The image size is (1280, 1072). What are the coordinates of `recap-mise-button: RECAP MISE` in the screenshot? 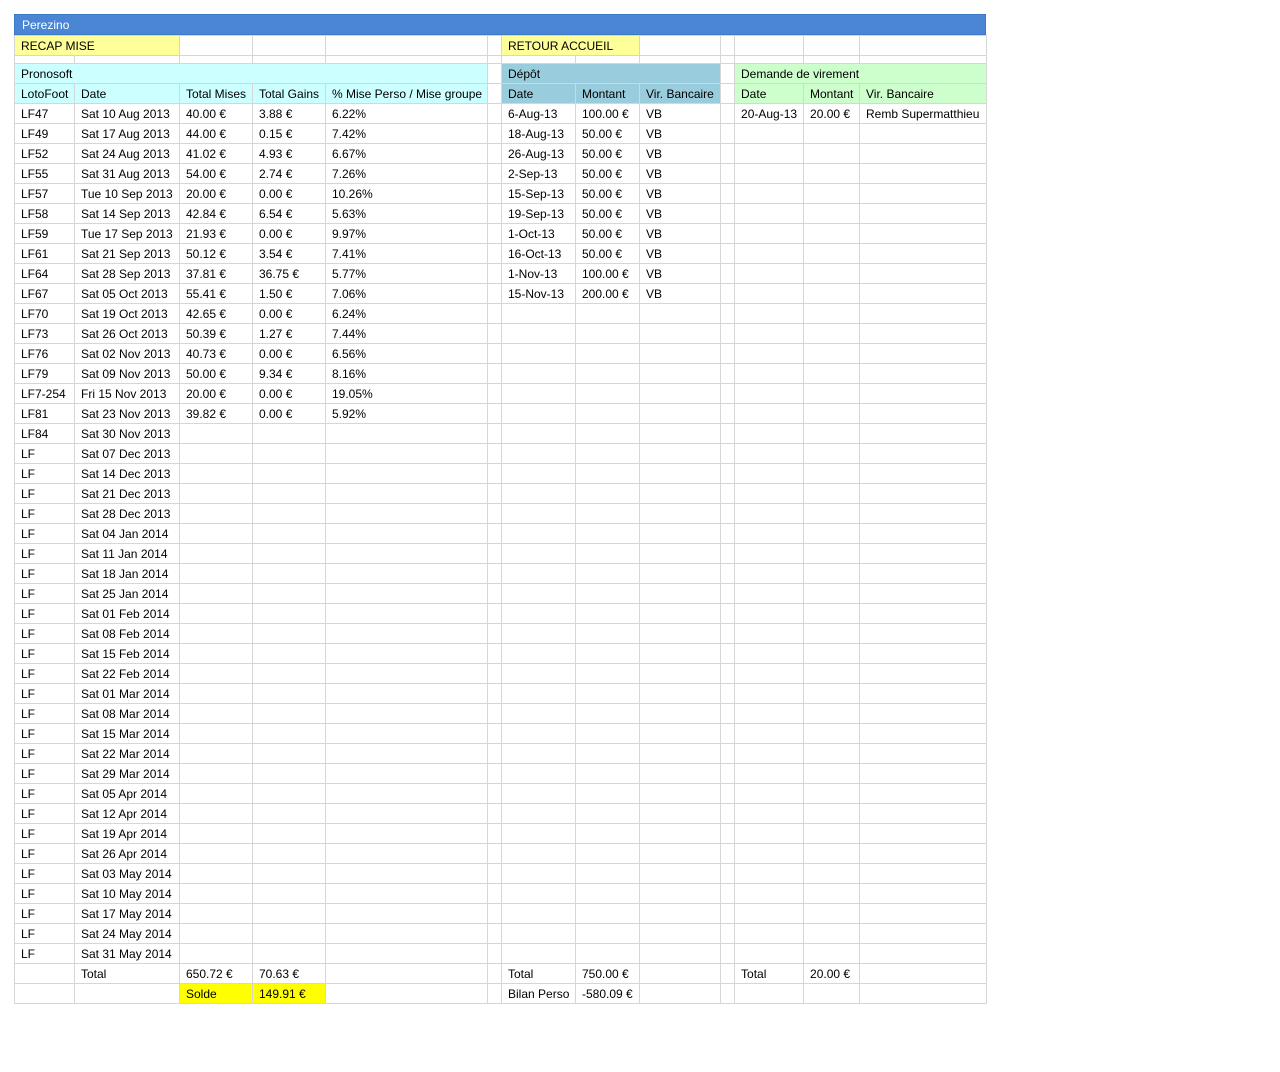 It's located at (97, 45).